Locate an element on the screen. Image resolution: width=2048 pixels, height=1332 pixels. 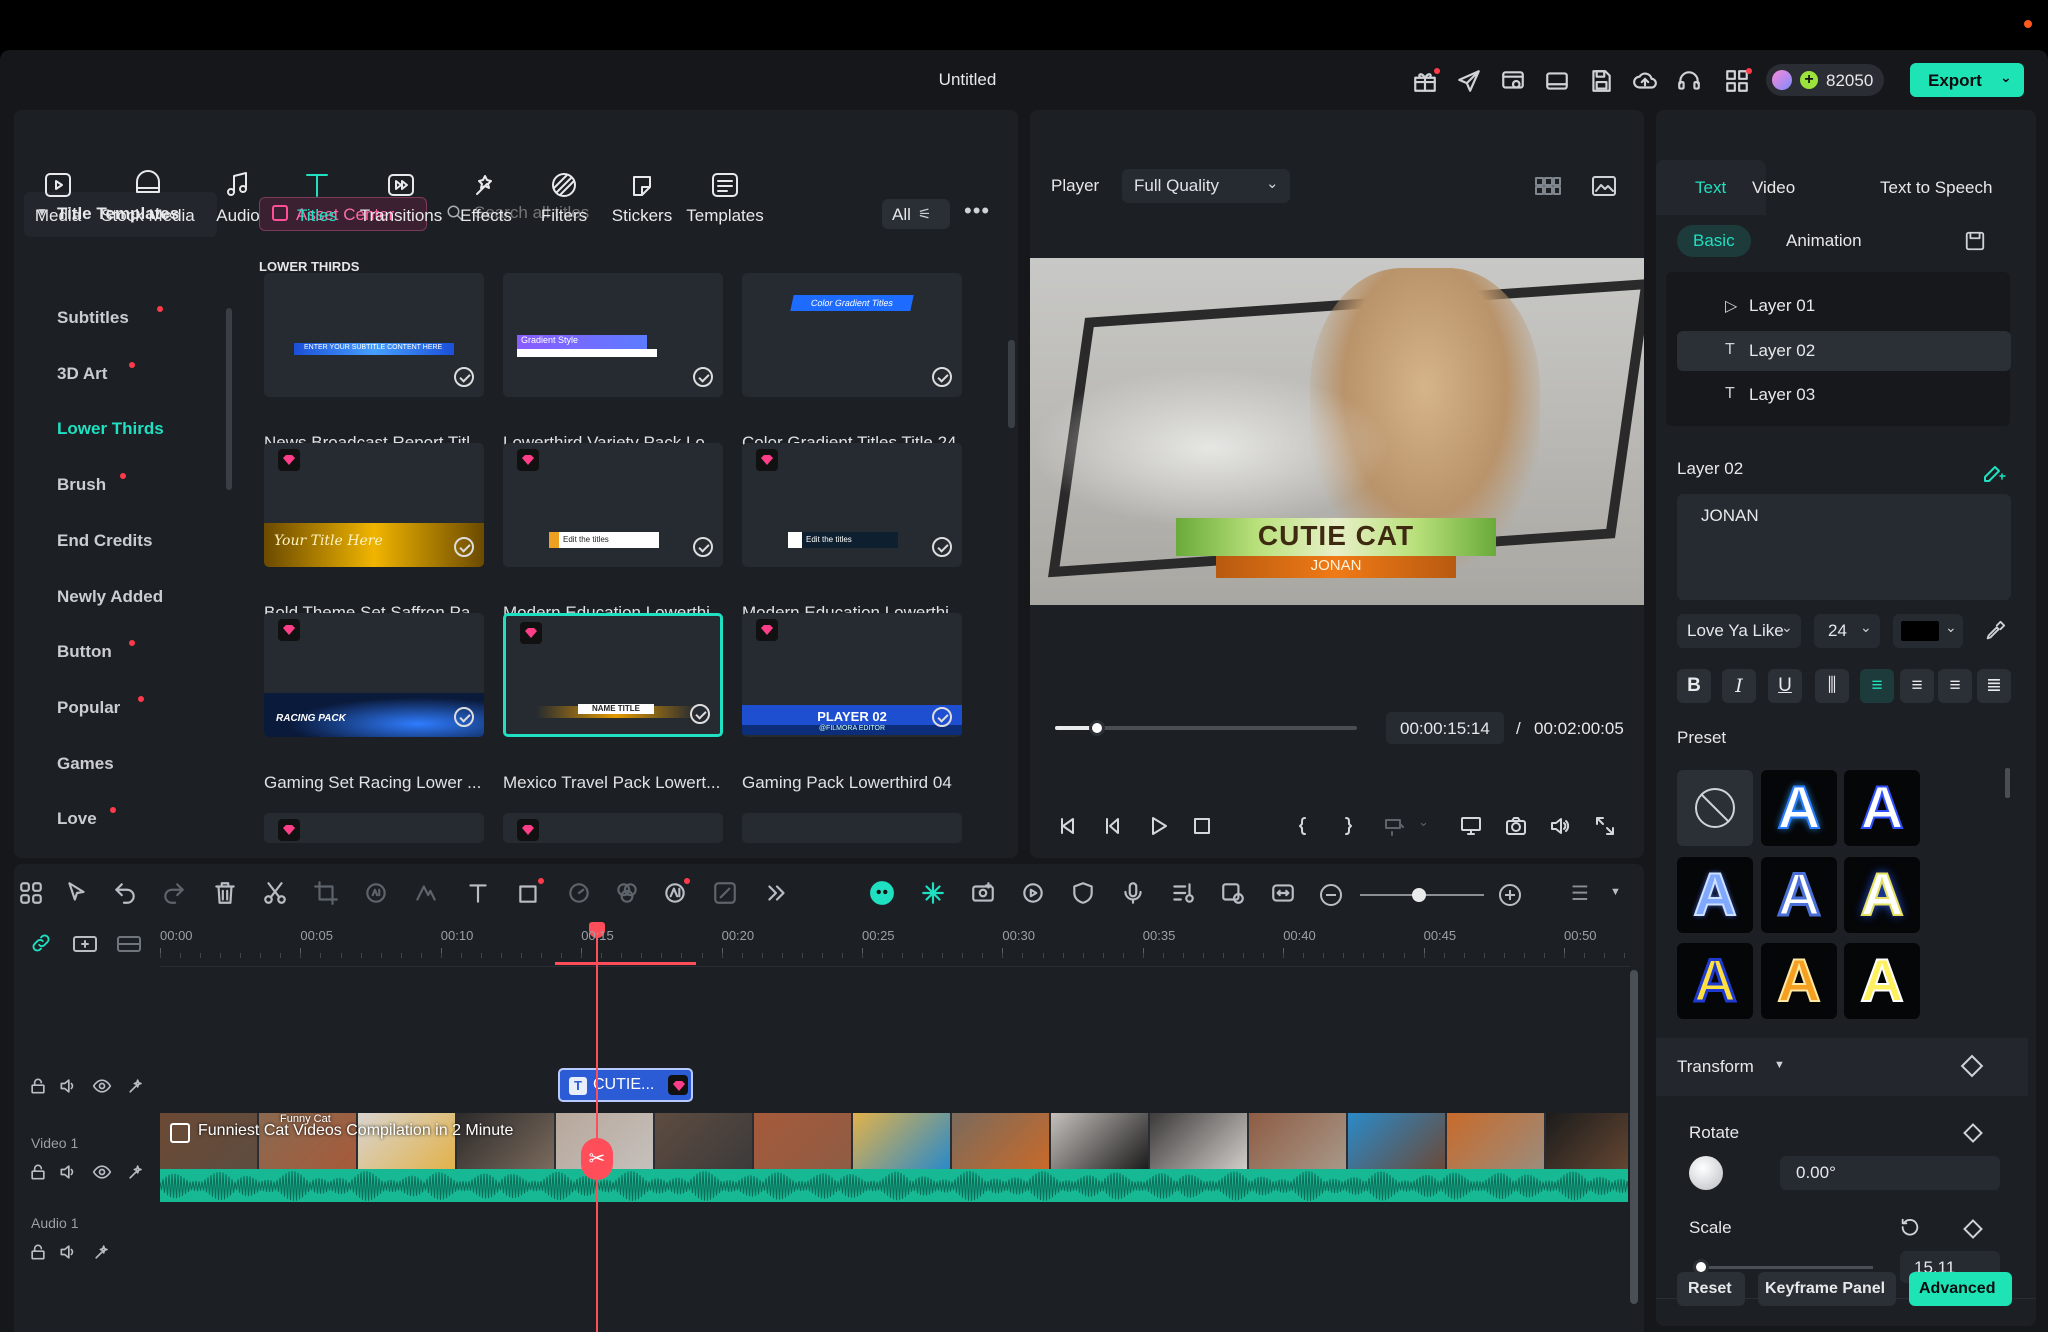
delete-icon is located at coordinates (225, 893).